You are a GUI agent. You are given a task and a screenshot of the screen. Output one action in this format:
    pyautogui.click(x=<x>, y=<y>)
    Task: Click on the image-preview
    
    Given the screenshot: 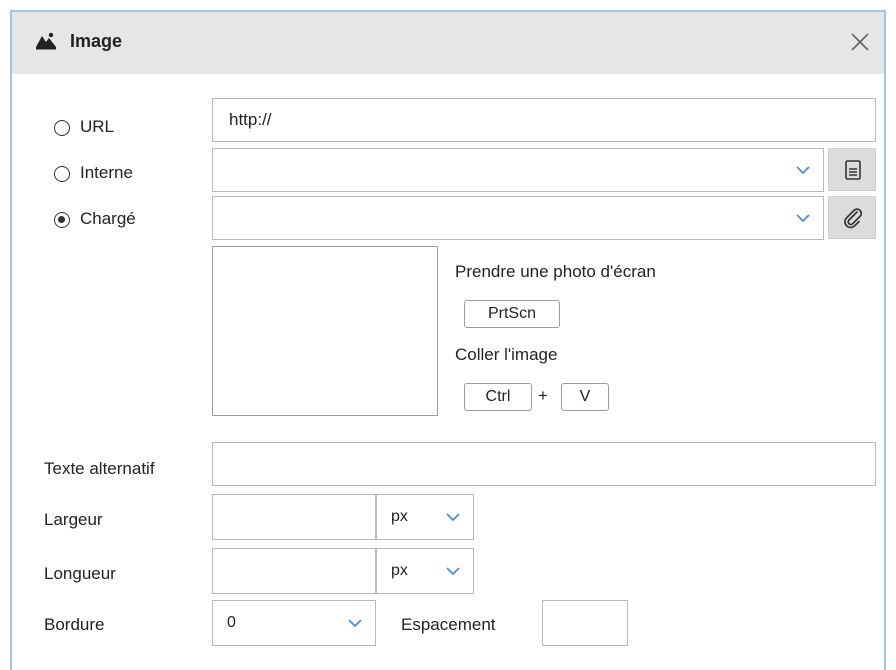 What is the action you would take?
    pyautogui.click(x=325, y=331)
    